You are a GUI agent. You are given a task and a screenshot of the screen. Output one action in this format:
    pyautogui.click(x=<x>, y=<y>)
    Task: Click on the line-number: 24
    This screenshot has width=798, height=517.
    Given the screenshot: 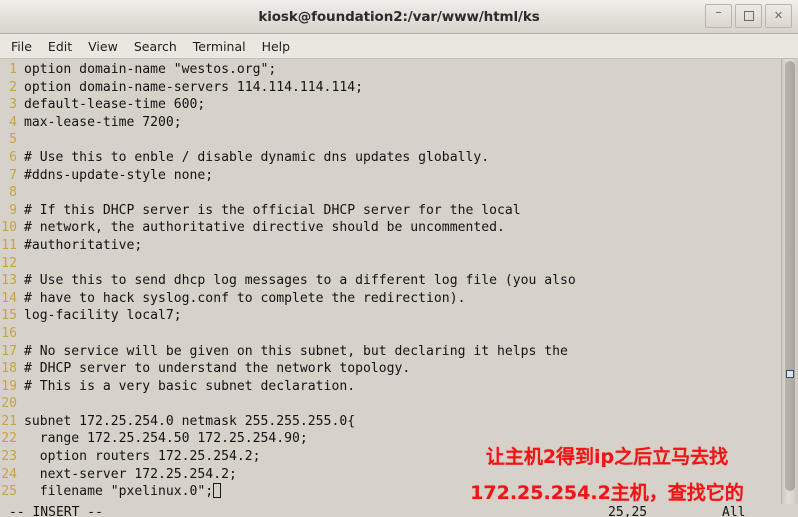 What is the action you would take?
    pyautogui.click(x=9, y=474)
    